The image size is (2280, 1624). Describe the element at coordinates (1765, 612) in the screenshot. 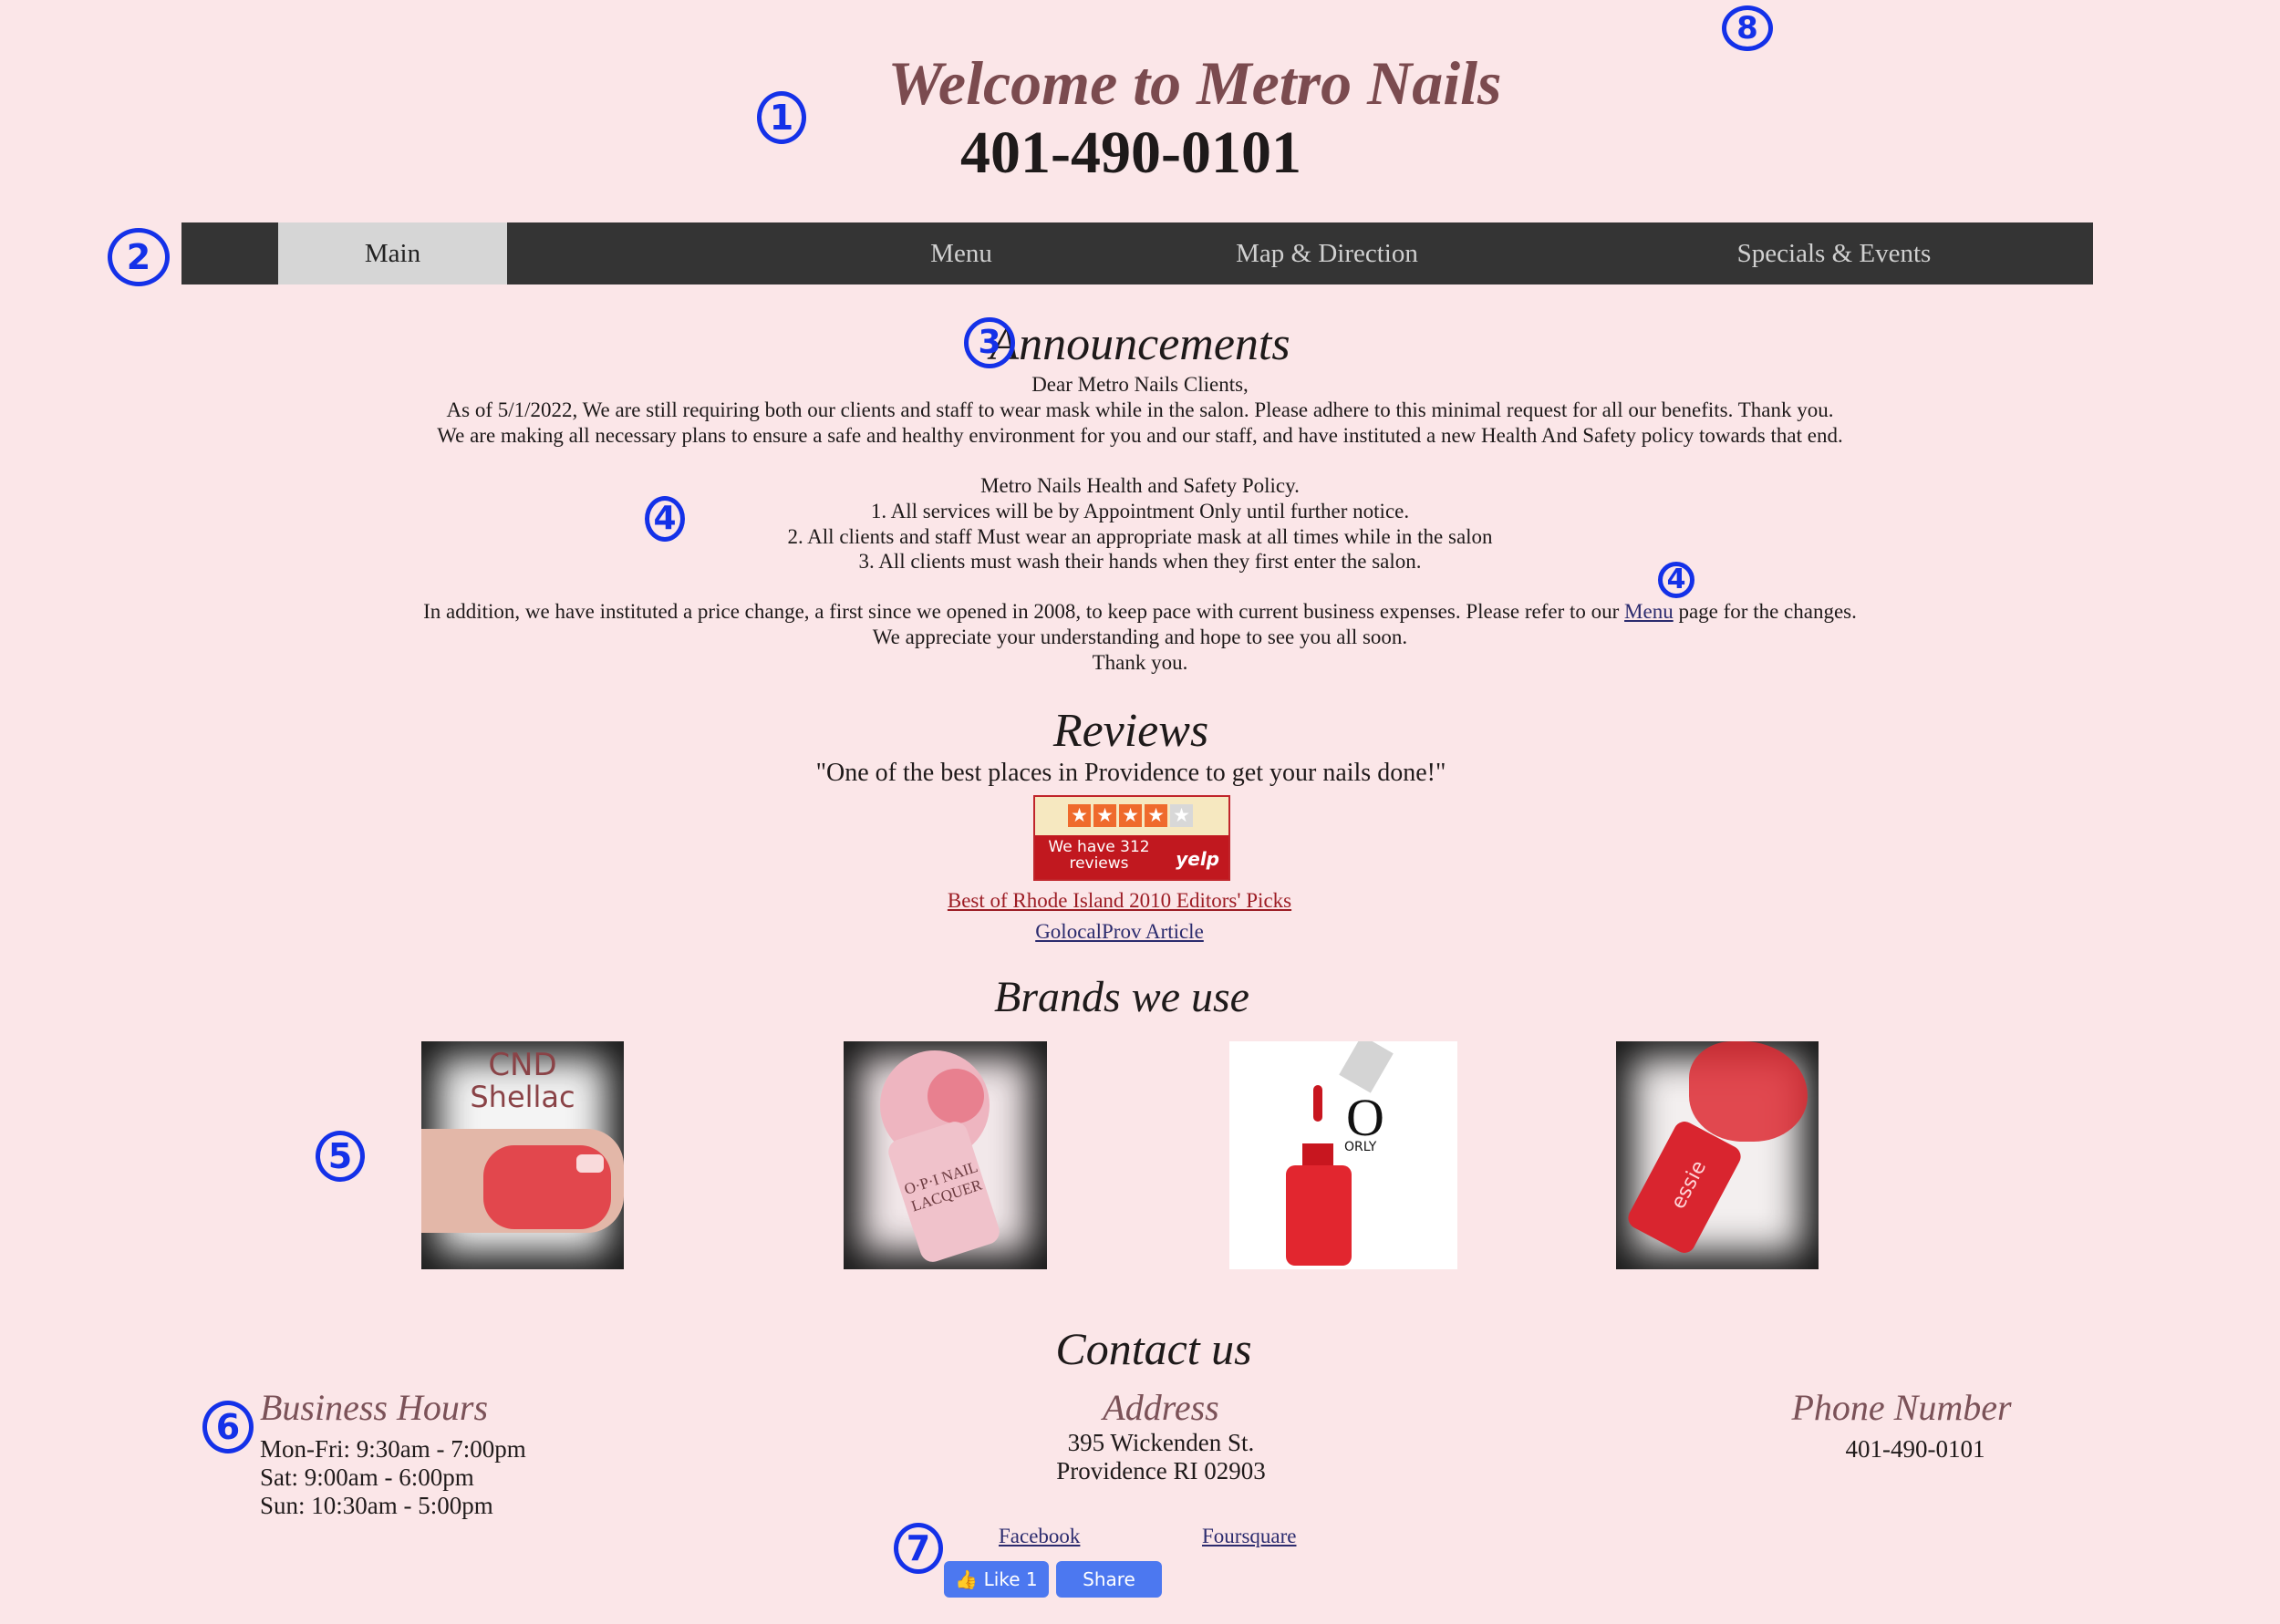

I see `price-change-after: page for the changes.` at that location.